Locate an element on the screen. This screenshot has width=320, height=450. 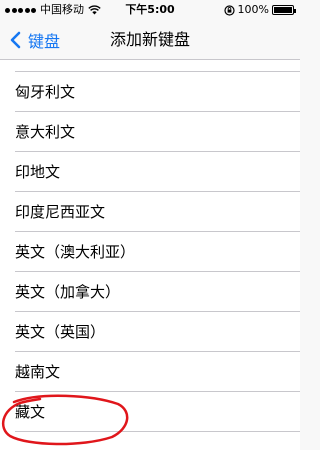
battery-icon is located at coordinates (284, 10).